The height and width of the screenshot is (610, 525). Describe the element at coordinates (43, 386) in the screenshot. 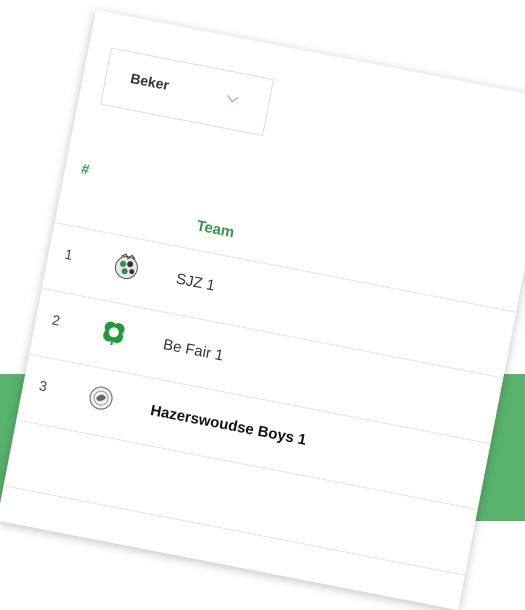

I see `row-rank: 3` at that location.